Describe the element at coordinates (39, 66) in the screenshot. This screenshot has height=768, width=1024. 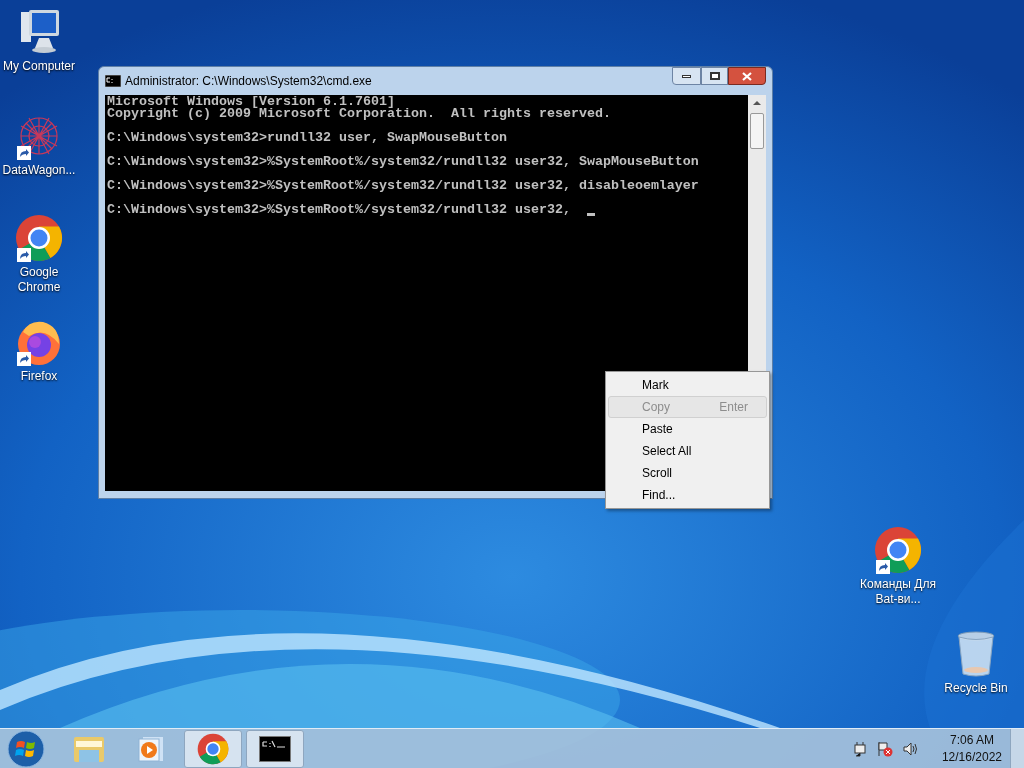
I see `desktop-icon-label: My Computer` at that location.